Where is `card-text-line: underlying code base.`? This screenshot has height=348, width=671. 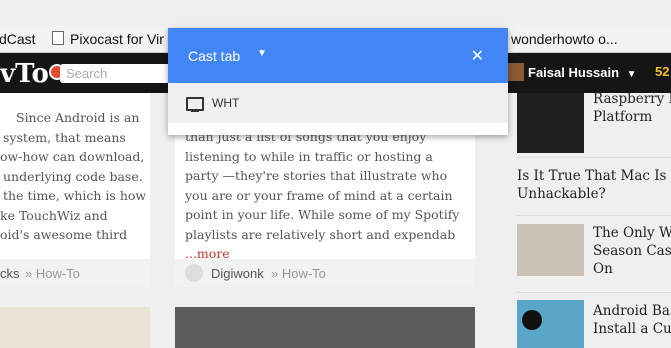
card-text-line: underlying code base. is located at coordinates (73, 176).